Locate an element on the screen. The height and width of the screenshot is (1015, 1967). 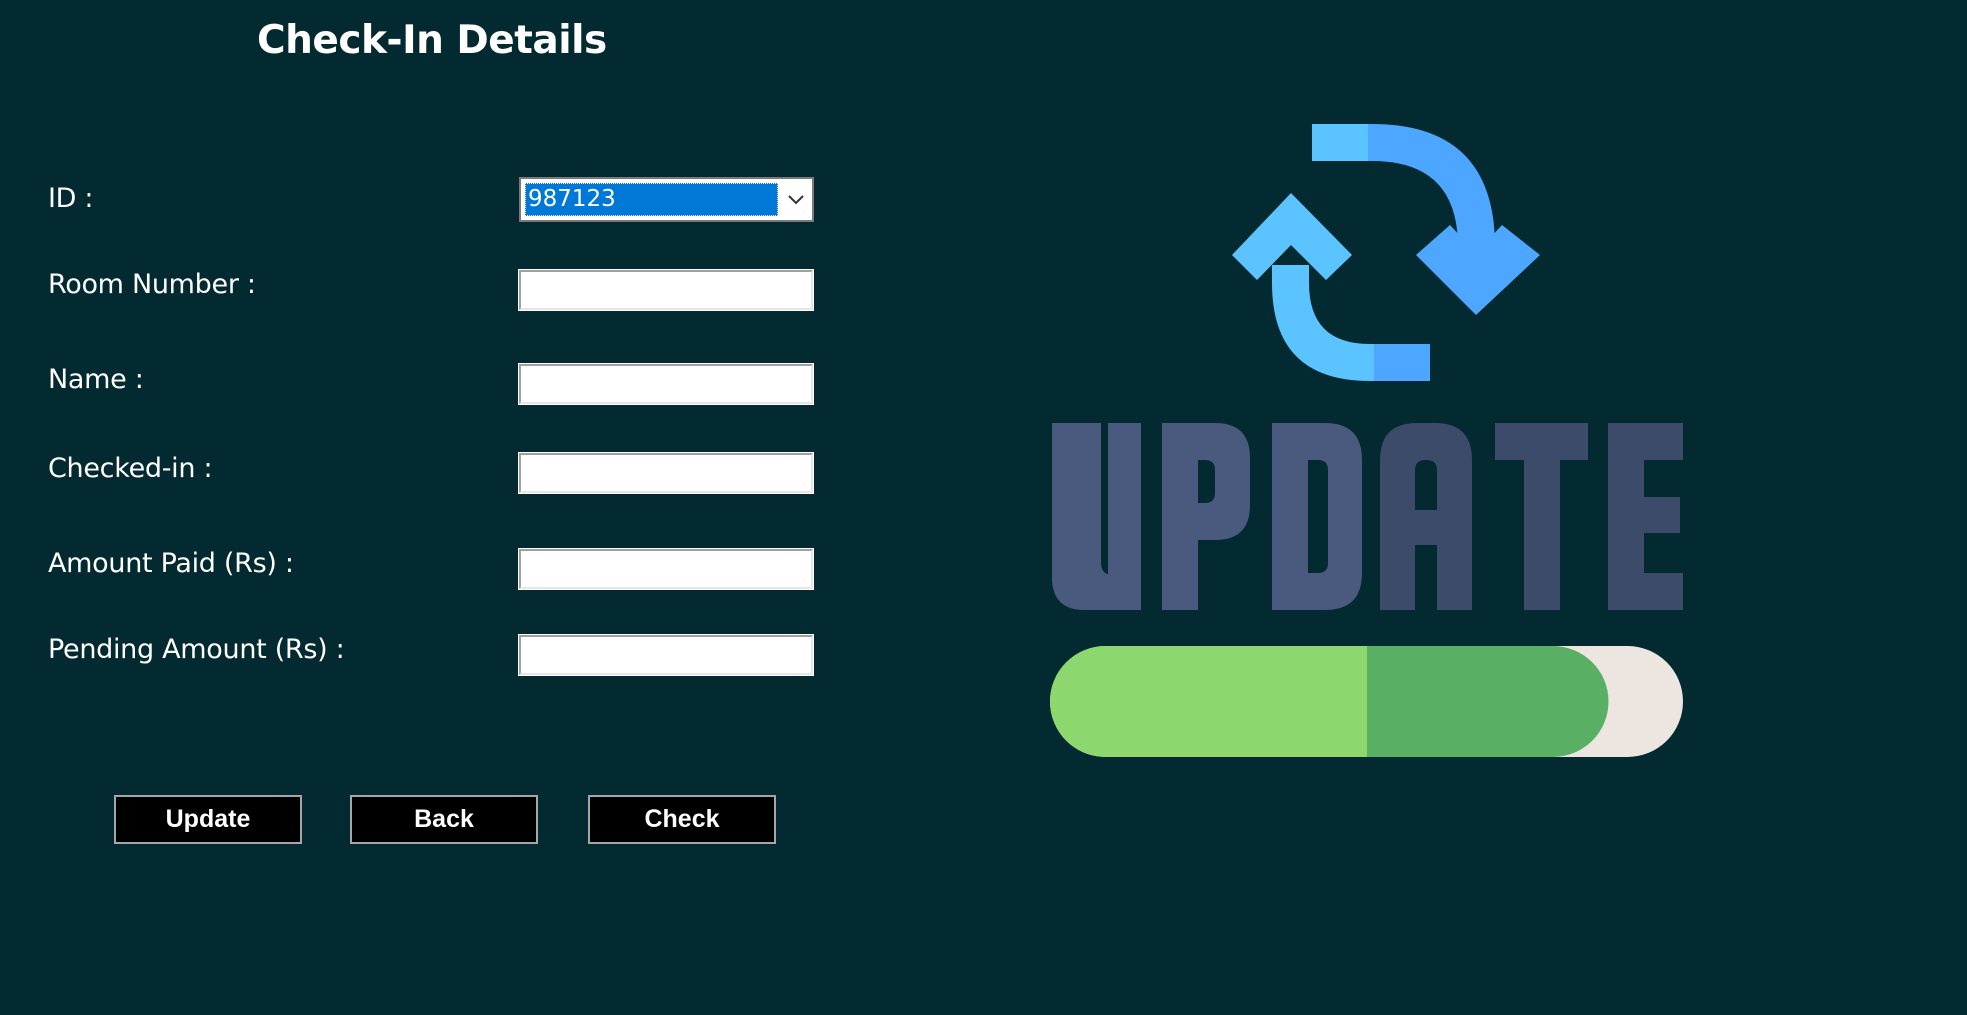
id-selected-value: 987123 is located at coordinates (651, 199).